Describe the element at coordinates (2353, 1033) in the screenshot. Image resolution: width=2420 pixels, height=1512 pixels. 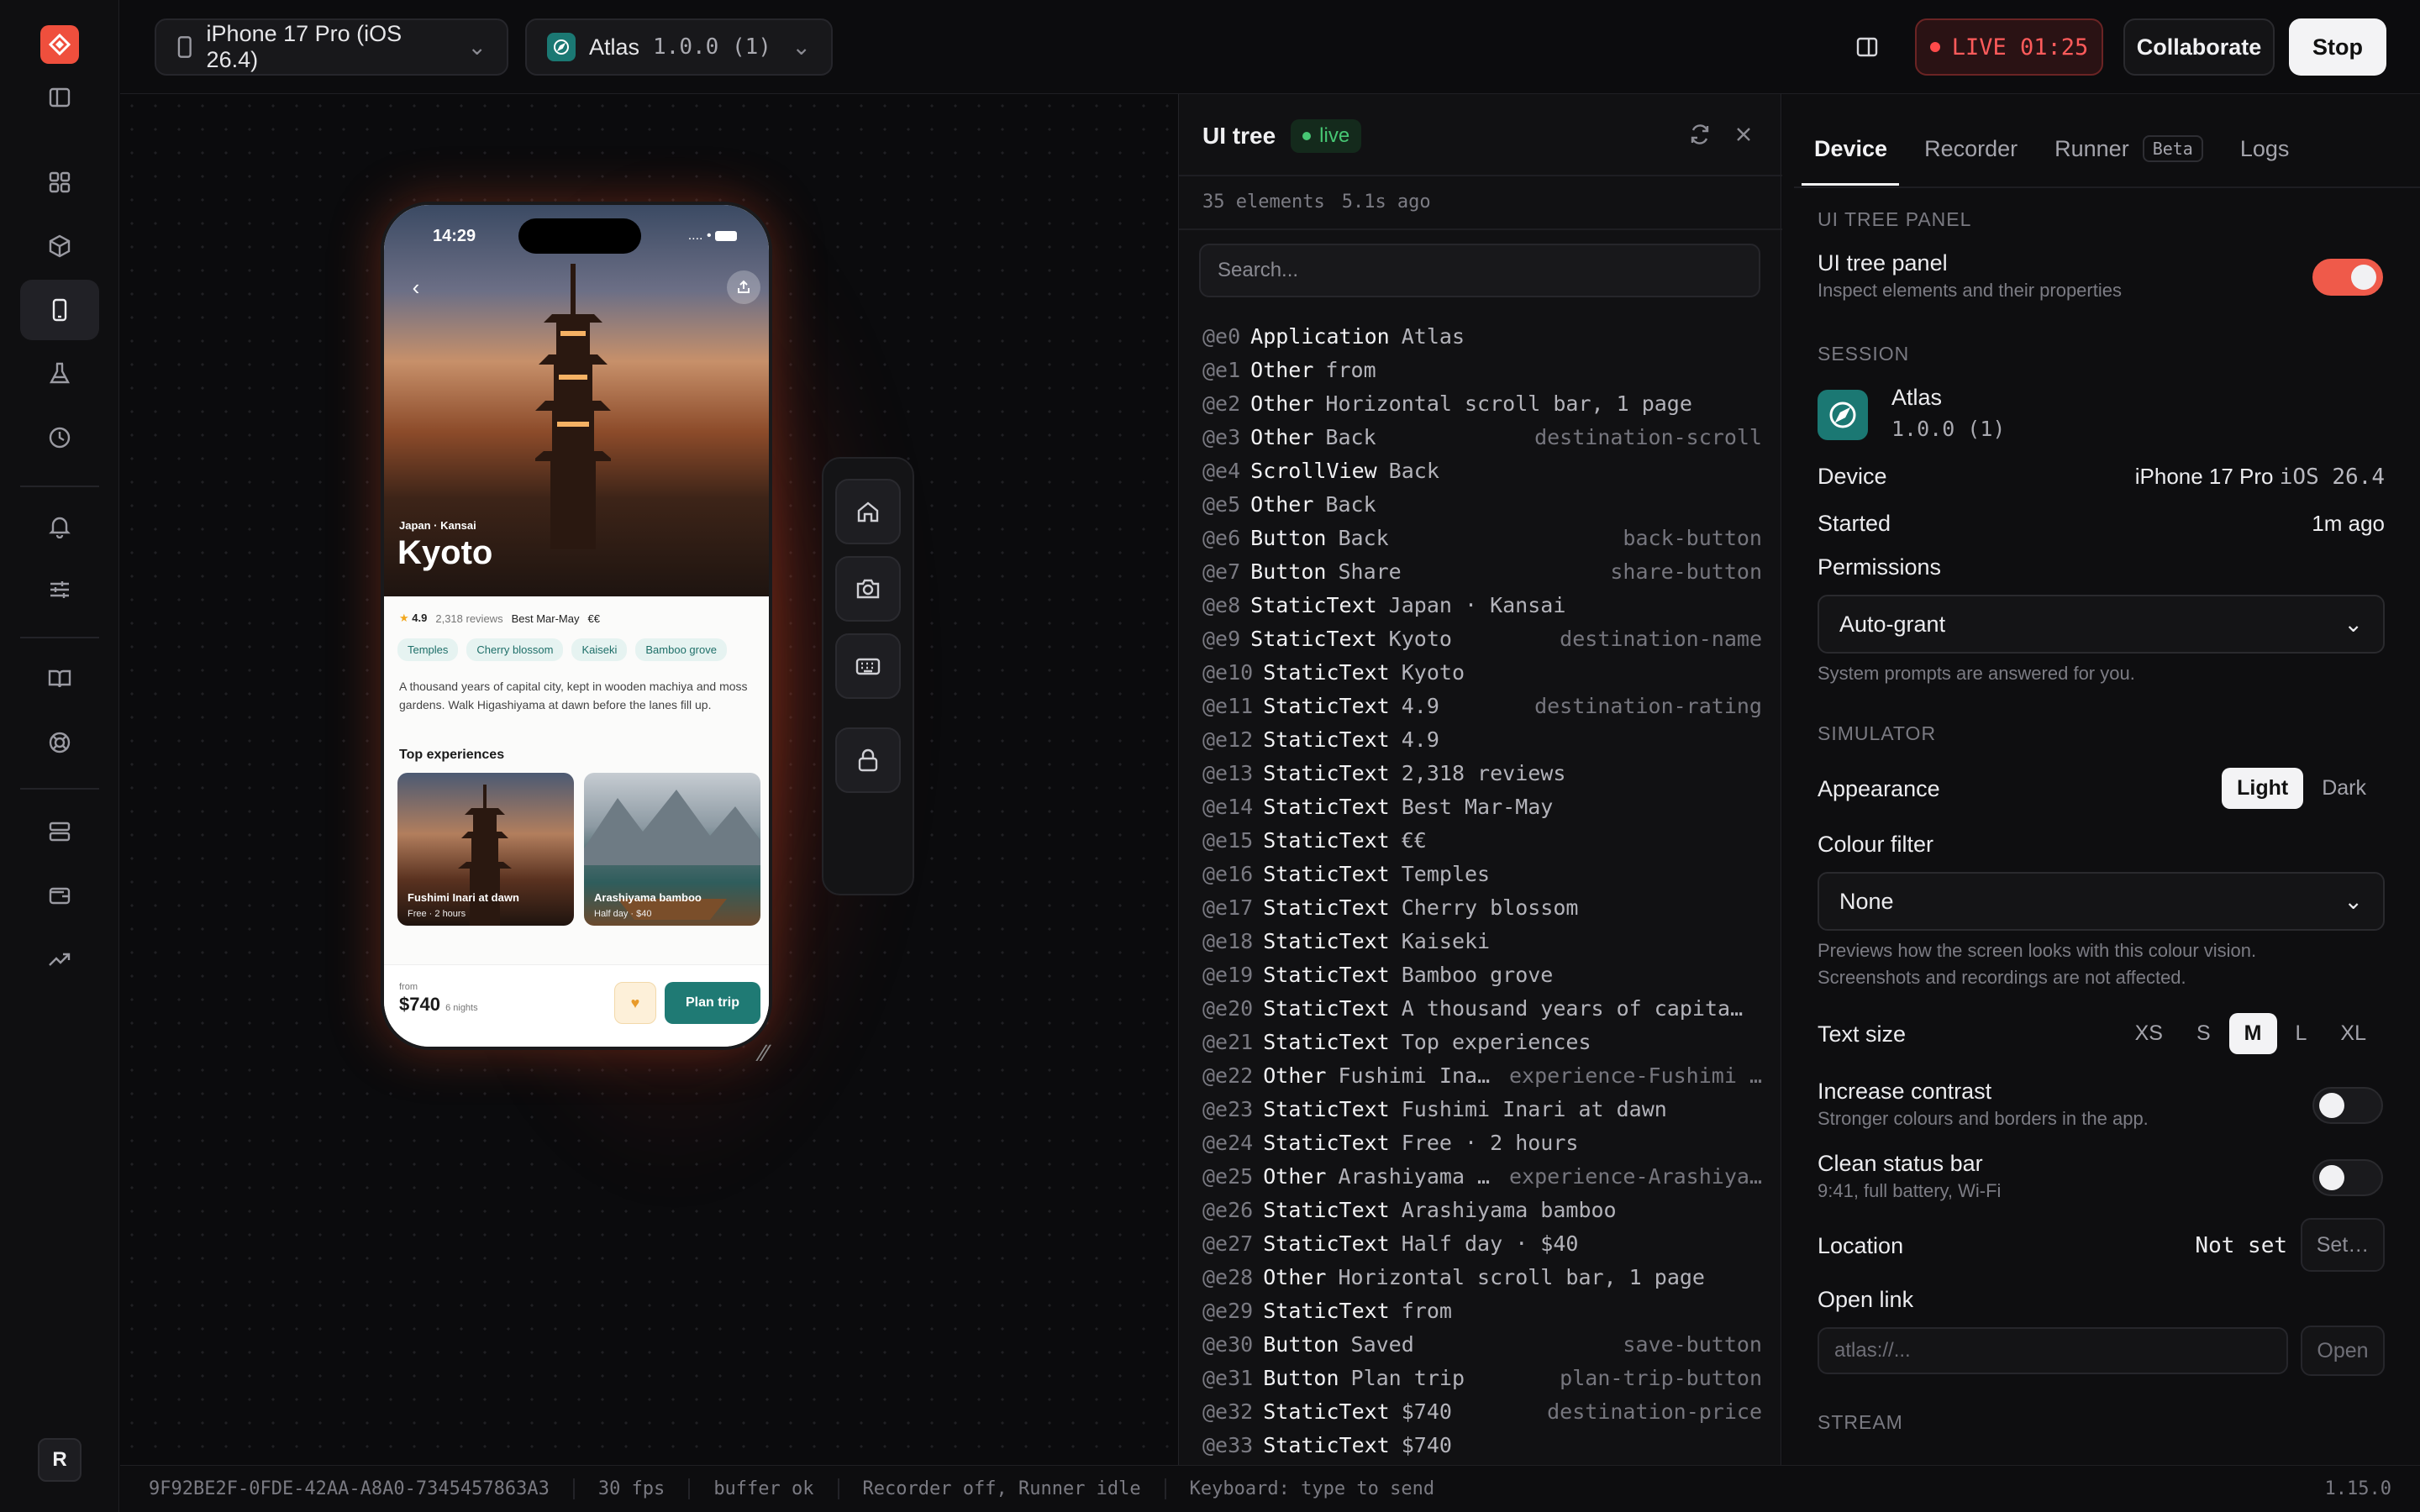
I see `text-size-xl: XL` at that location.